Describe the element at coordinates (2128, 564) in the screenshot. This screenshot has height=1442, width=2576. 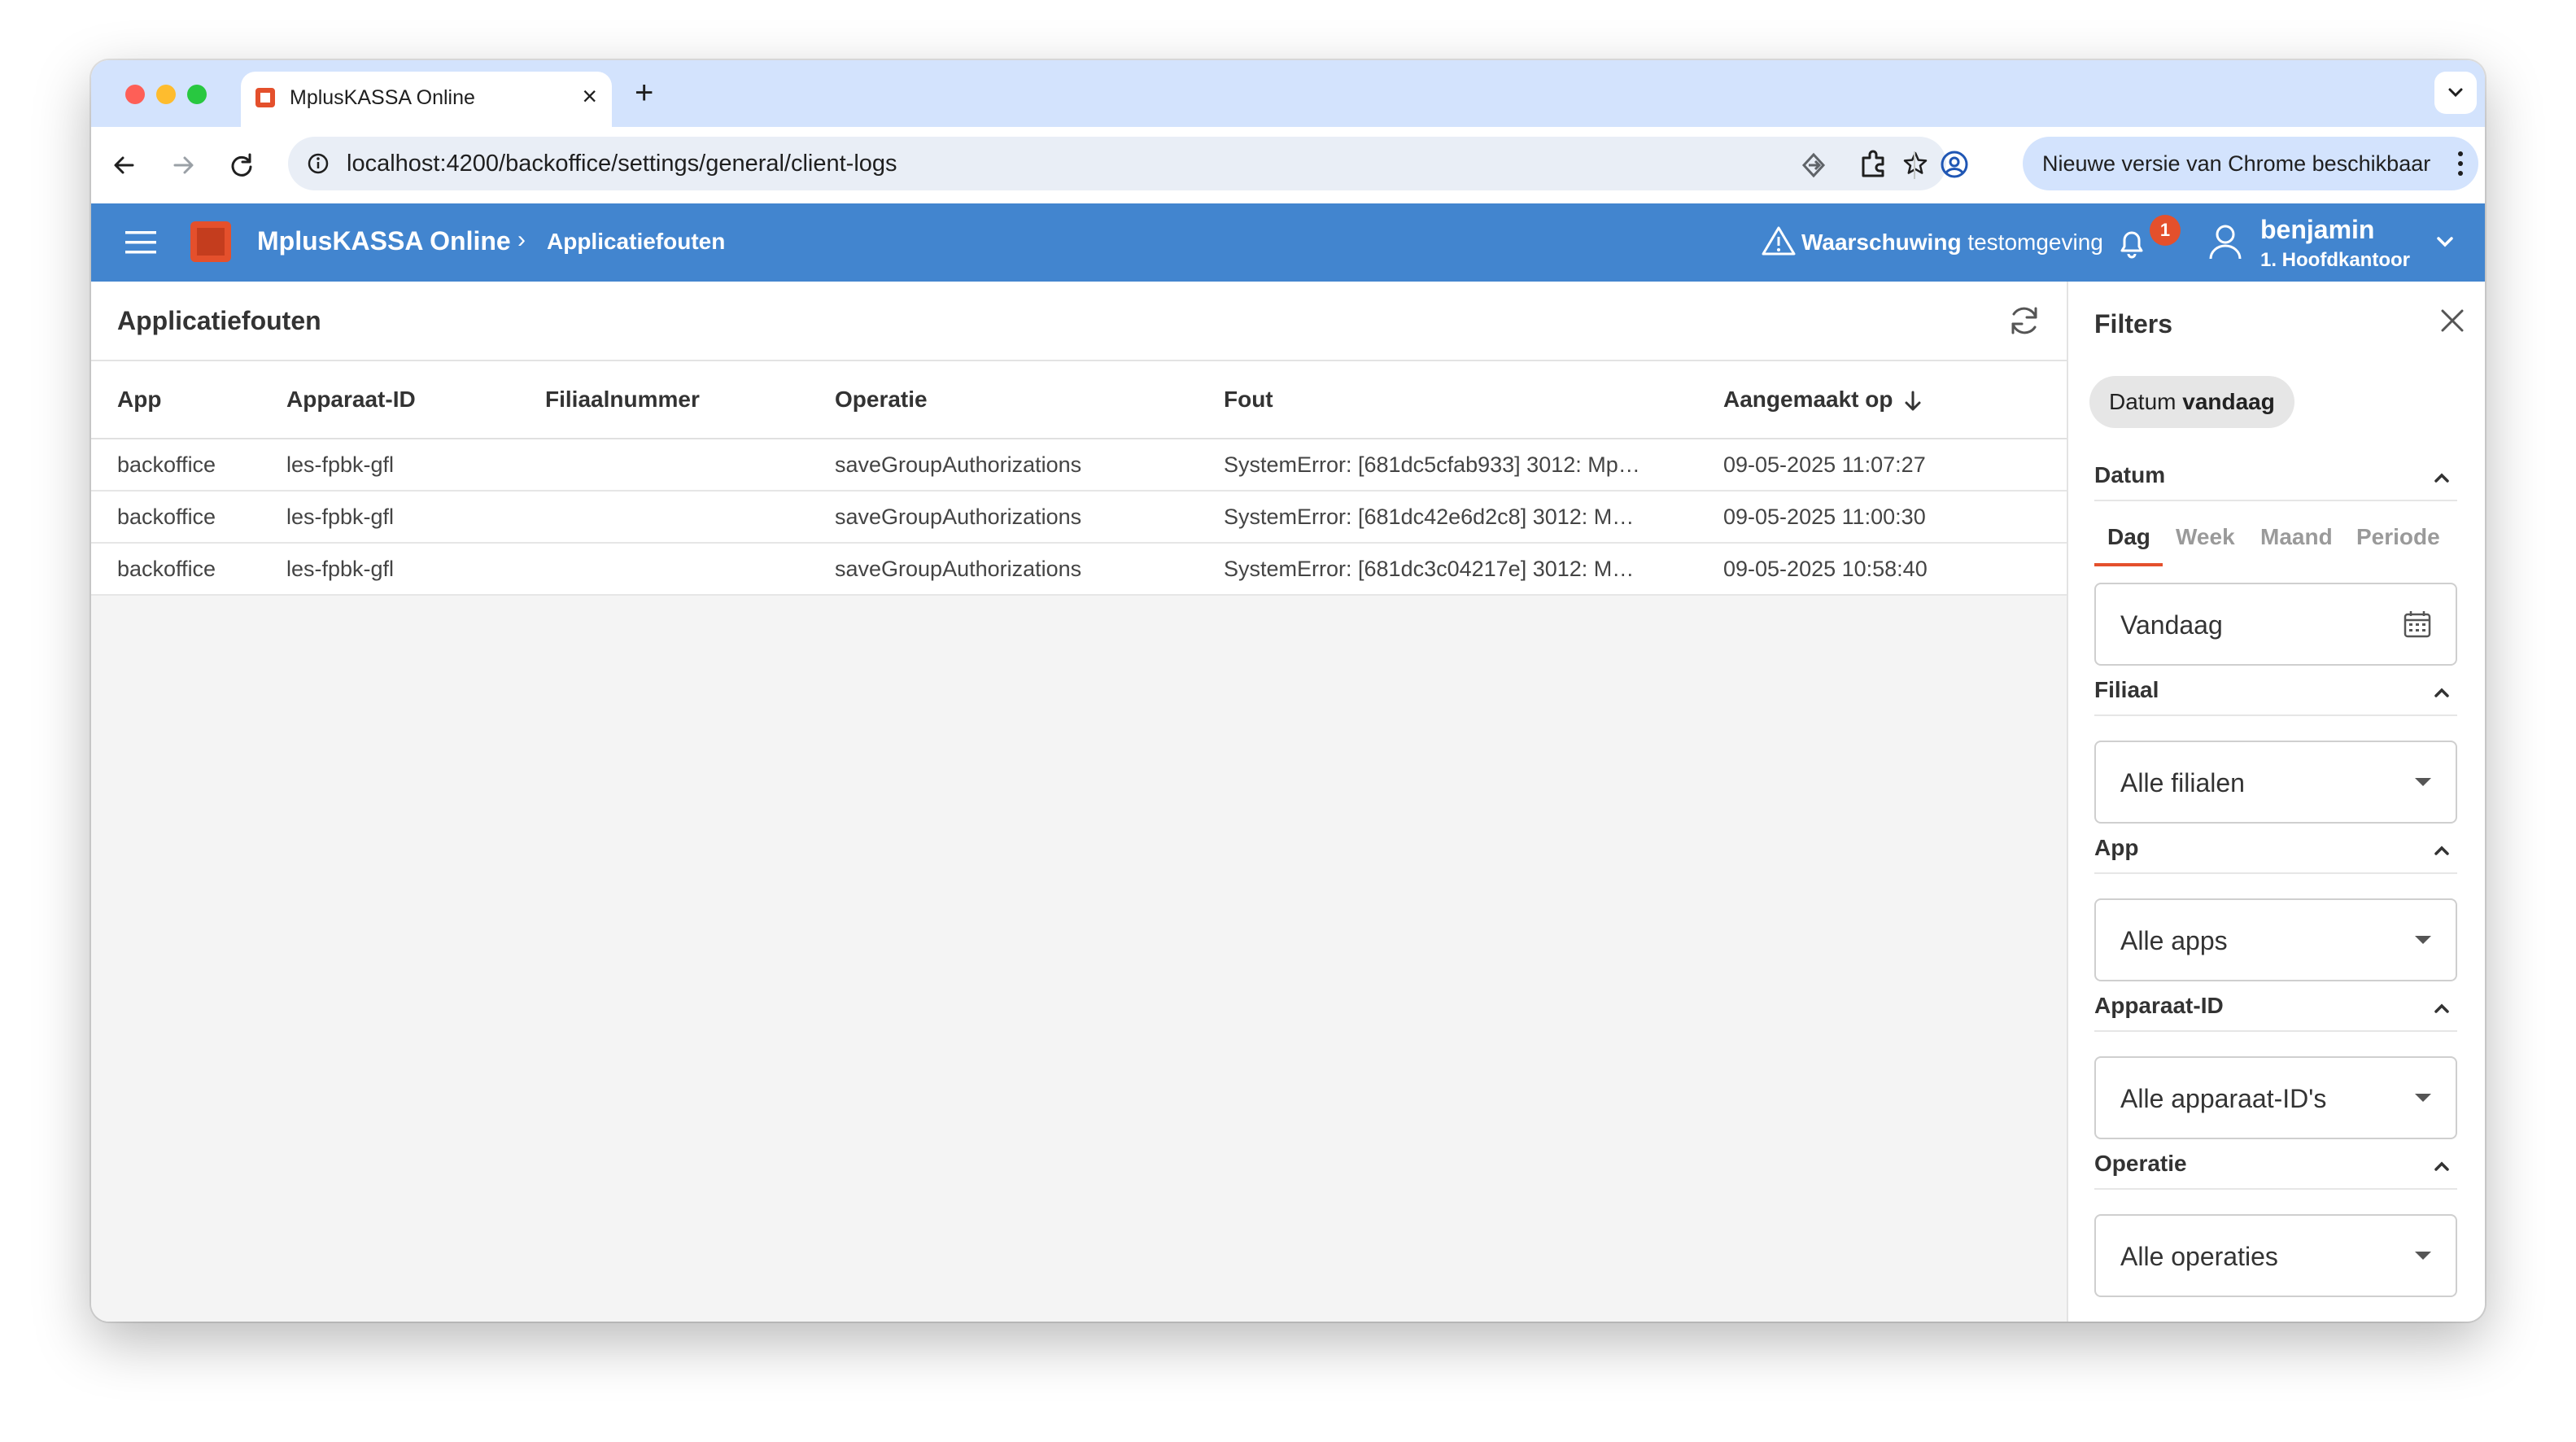
I see `active-tab-indicator` at that location.